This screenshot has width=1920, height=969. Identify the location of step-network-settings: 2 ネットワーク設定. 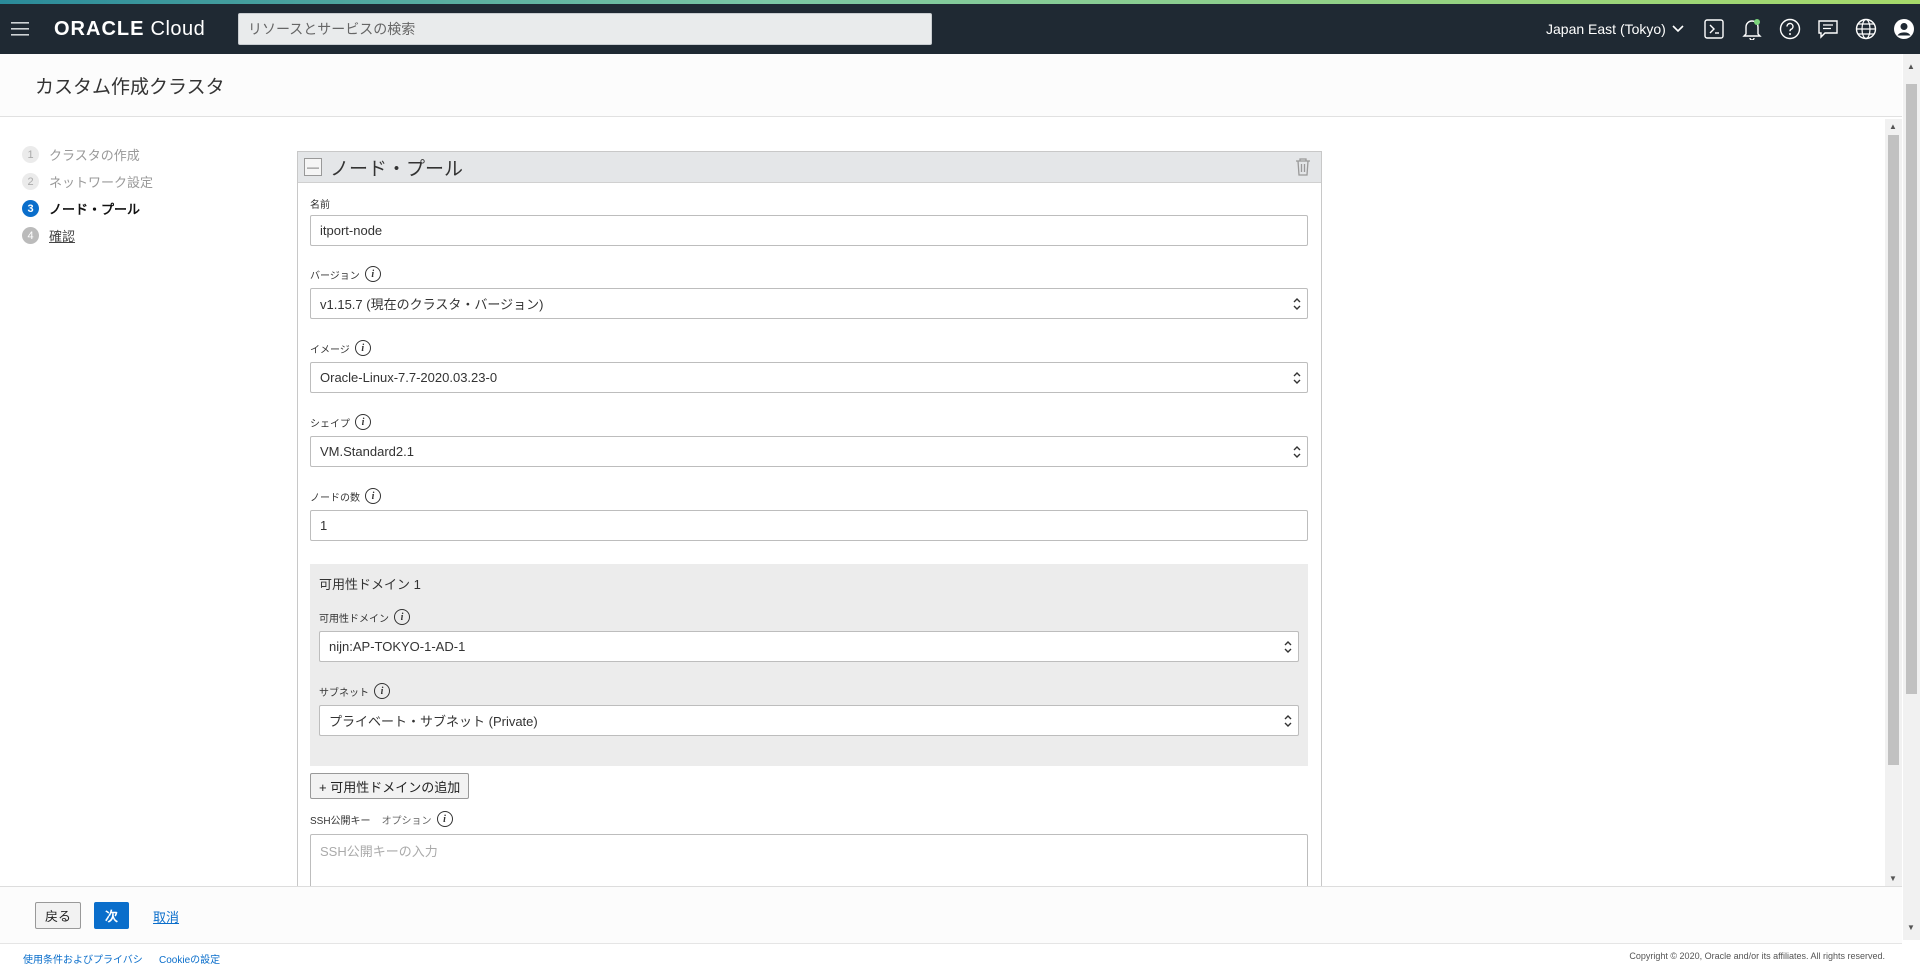
(87, 181).